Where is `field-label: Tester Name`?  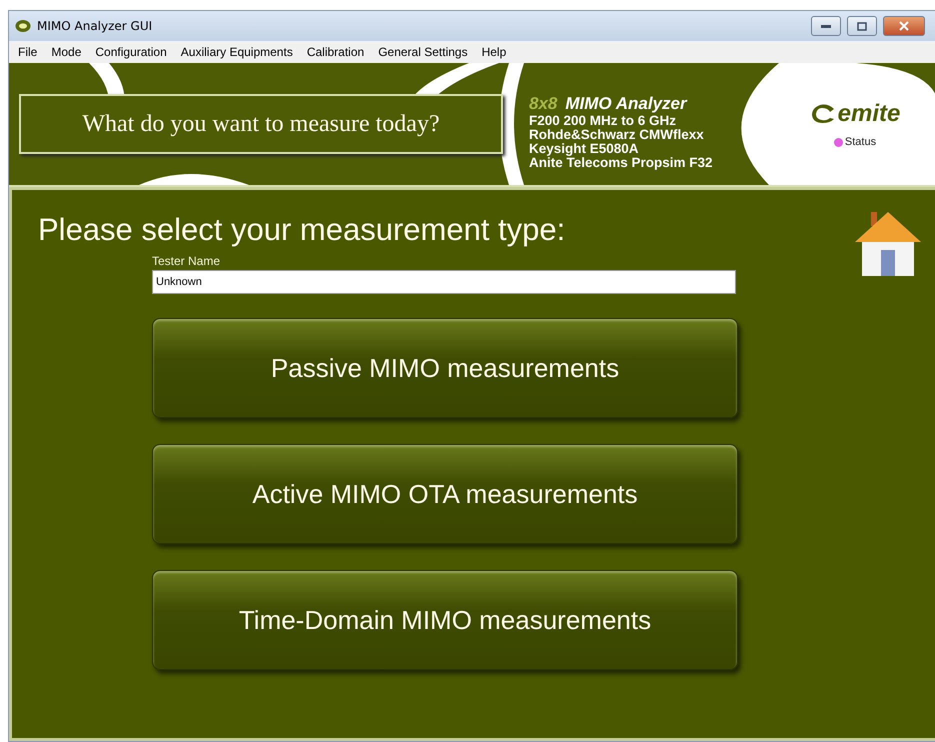 field-label: Tester Name is located at coordinates (187, 261).